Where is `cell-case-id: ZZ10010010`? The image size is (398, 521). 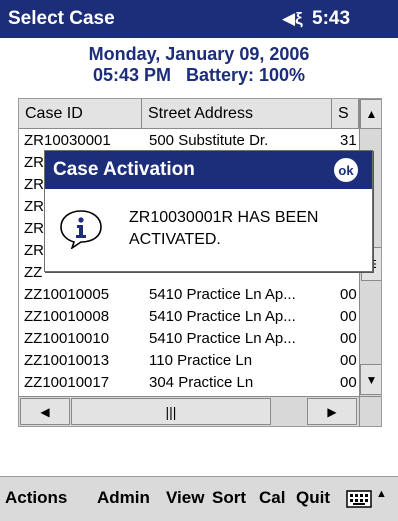 cell-case-id: ZZ10010010 is located at coordinates (67, 338).